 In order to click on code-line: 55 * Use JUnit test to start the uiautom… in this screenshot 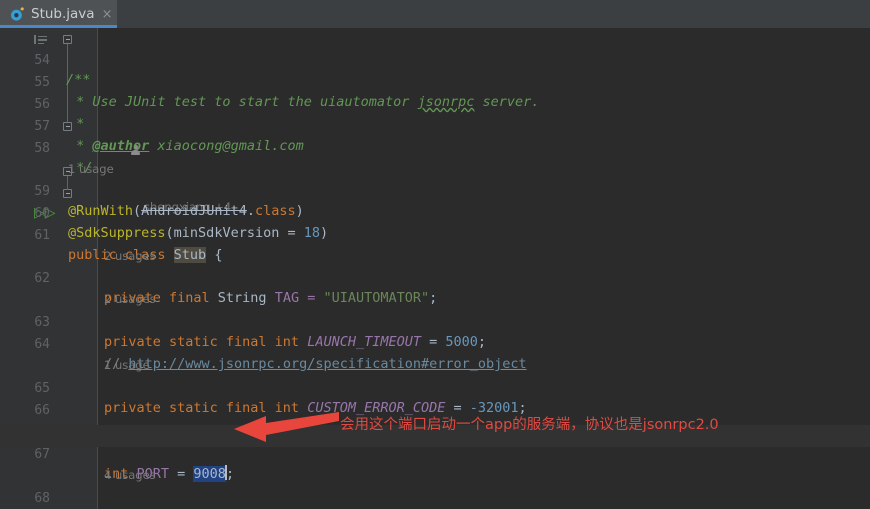, I will do `click(435, 81)`.